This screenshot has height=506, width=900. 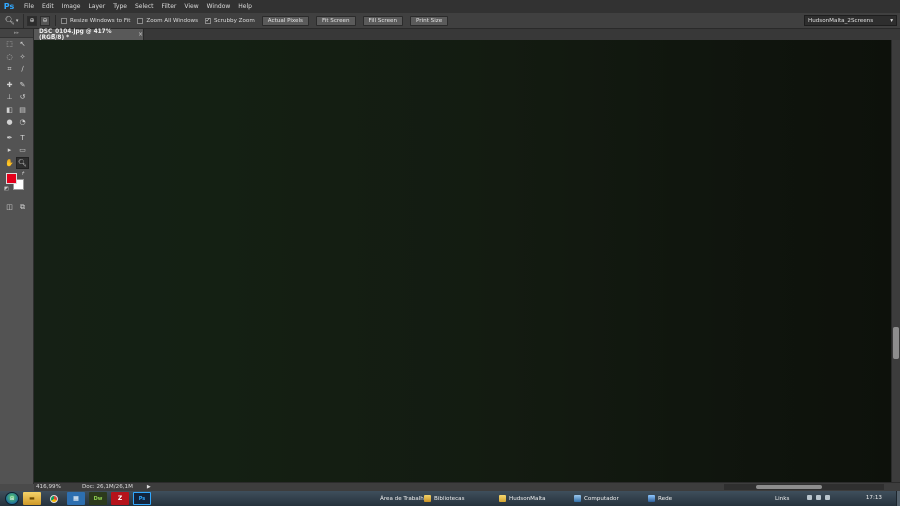 What do you see at coordinates (601, 498) in the screenshot?
I see `taskbar-item-label: Computador` at bounding box center [601, 498].